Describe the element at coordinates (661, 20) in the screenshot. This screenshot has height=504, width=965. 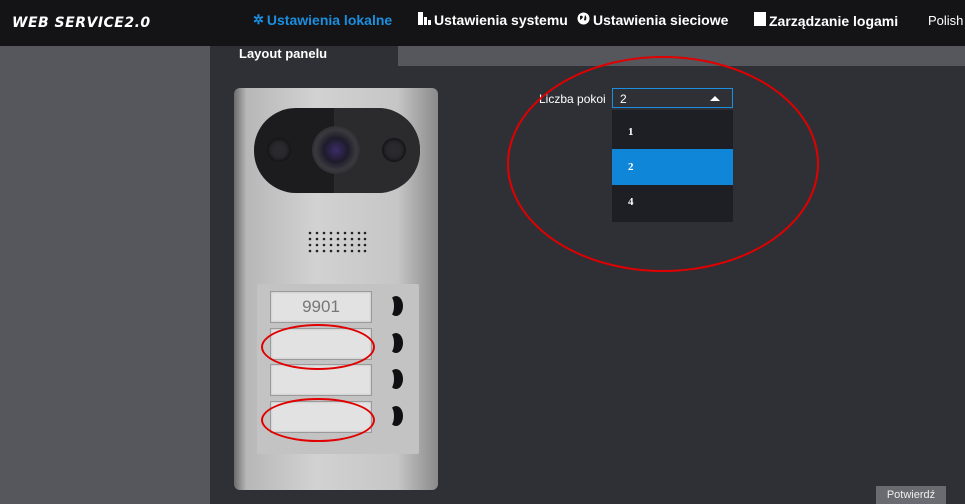
I see `nav-network-settings-label: Ustawienia sieciowe` at that location.